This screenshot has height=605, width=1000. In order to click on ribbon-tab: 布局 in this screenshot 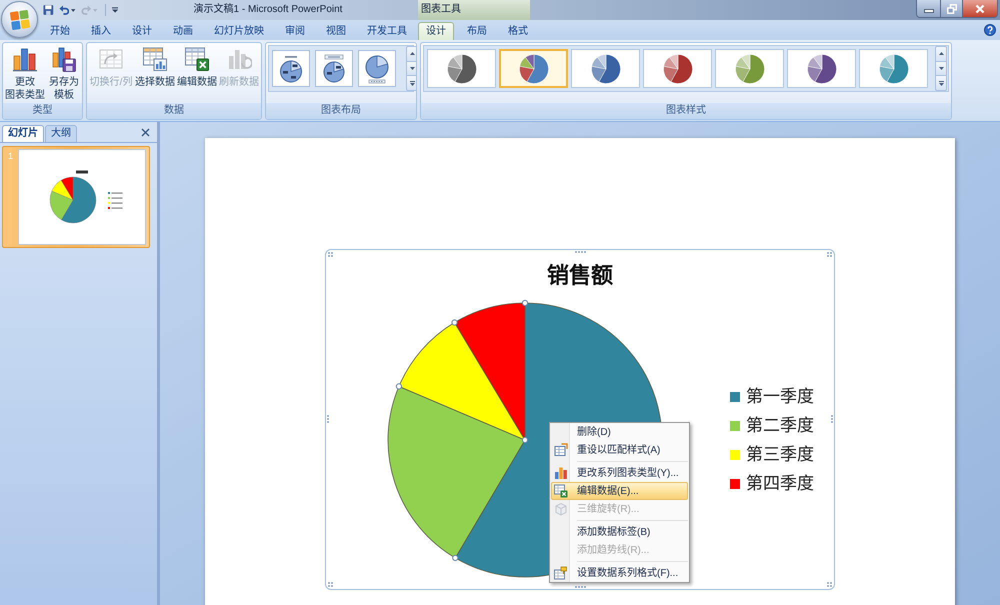, I will do `click(477, 31)`.